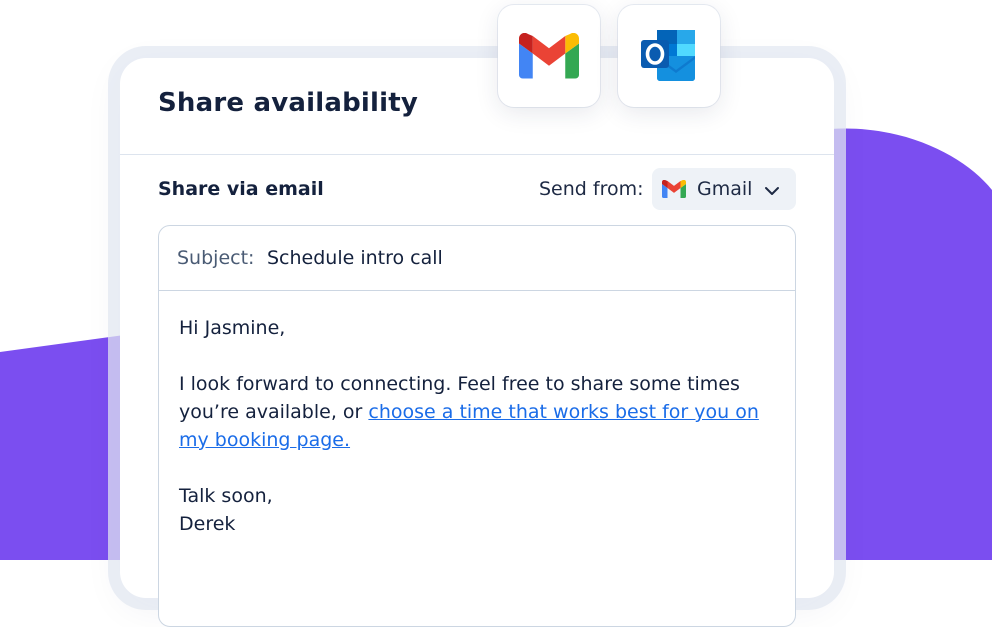 The width and height of the screenshot is (992, 627). I want to click on email-greeting: Hi Jasmine,, so click(232, 328).